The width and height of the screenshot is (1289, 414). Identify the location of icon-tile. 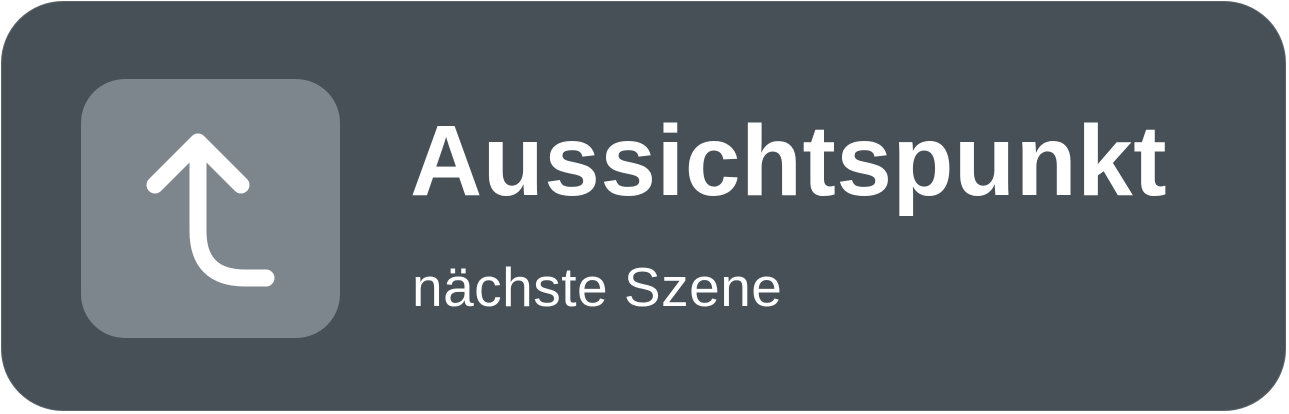
(210, 208).